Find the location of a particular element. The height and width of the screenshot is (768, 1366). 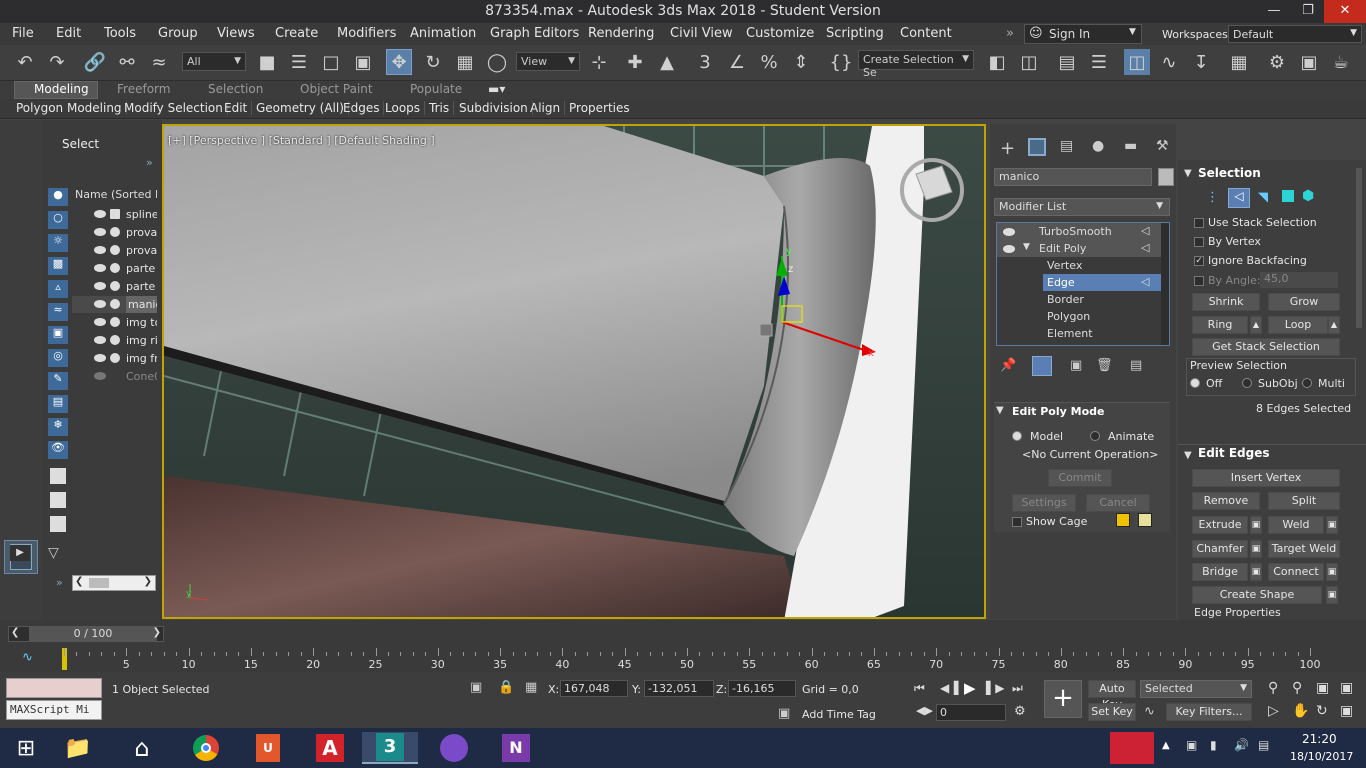

render-setup-icon: ⚙ is located at coordinates (1277, 62).